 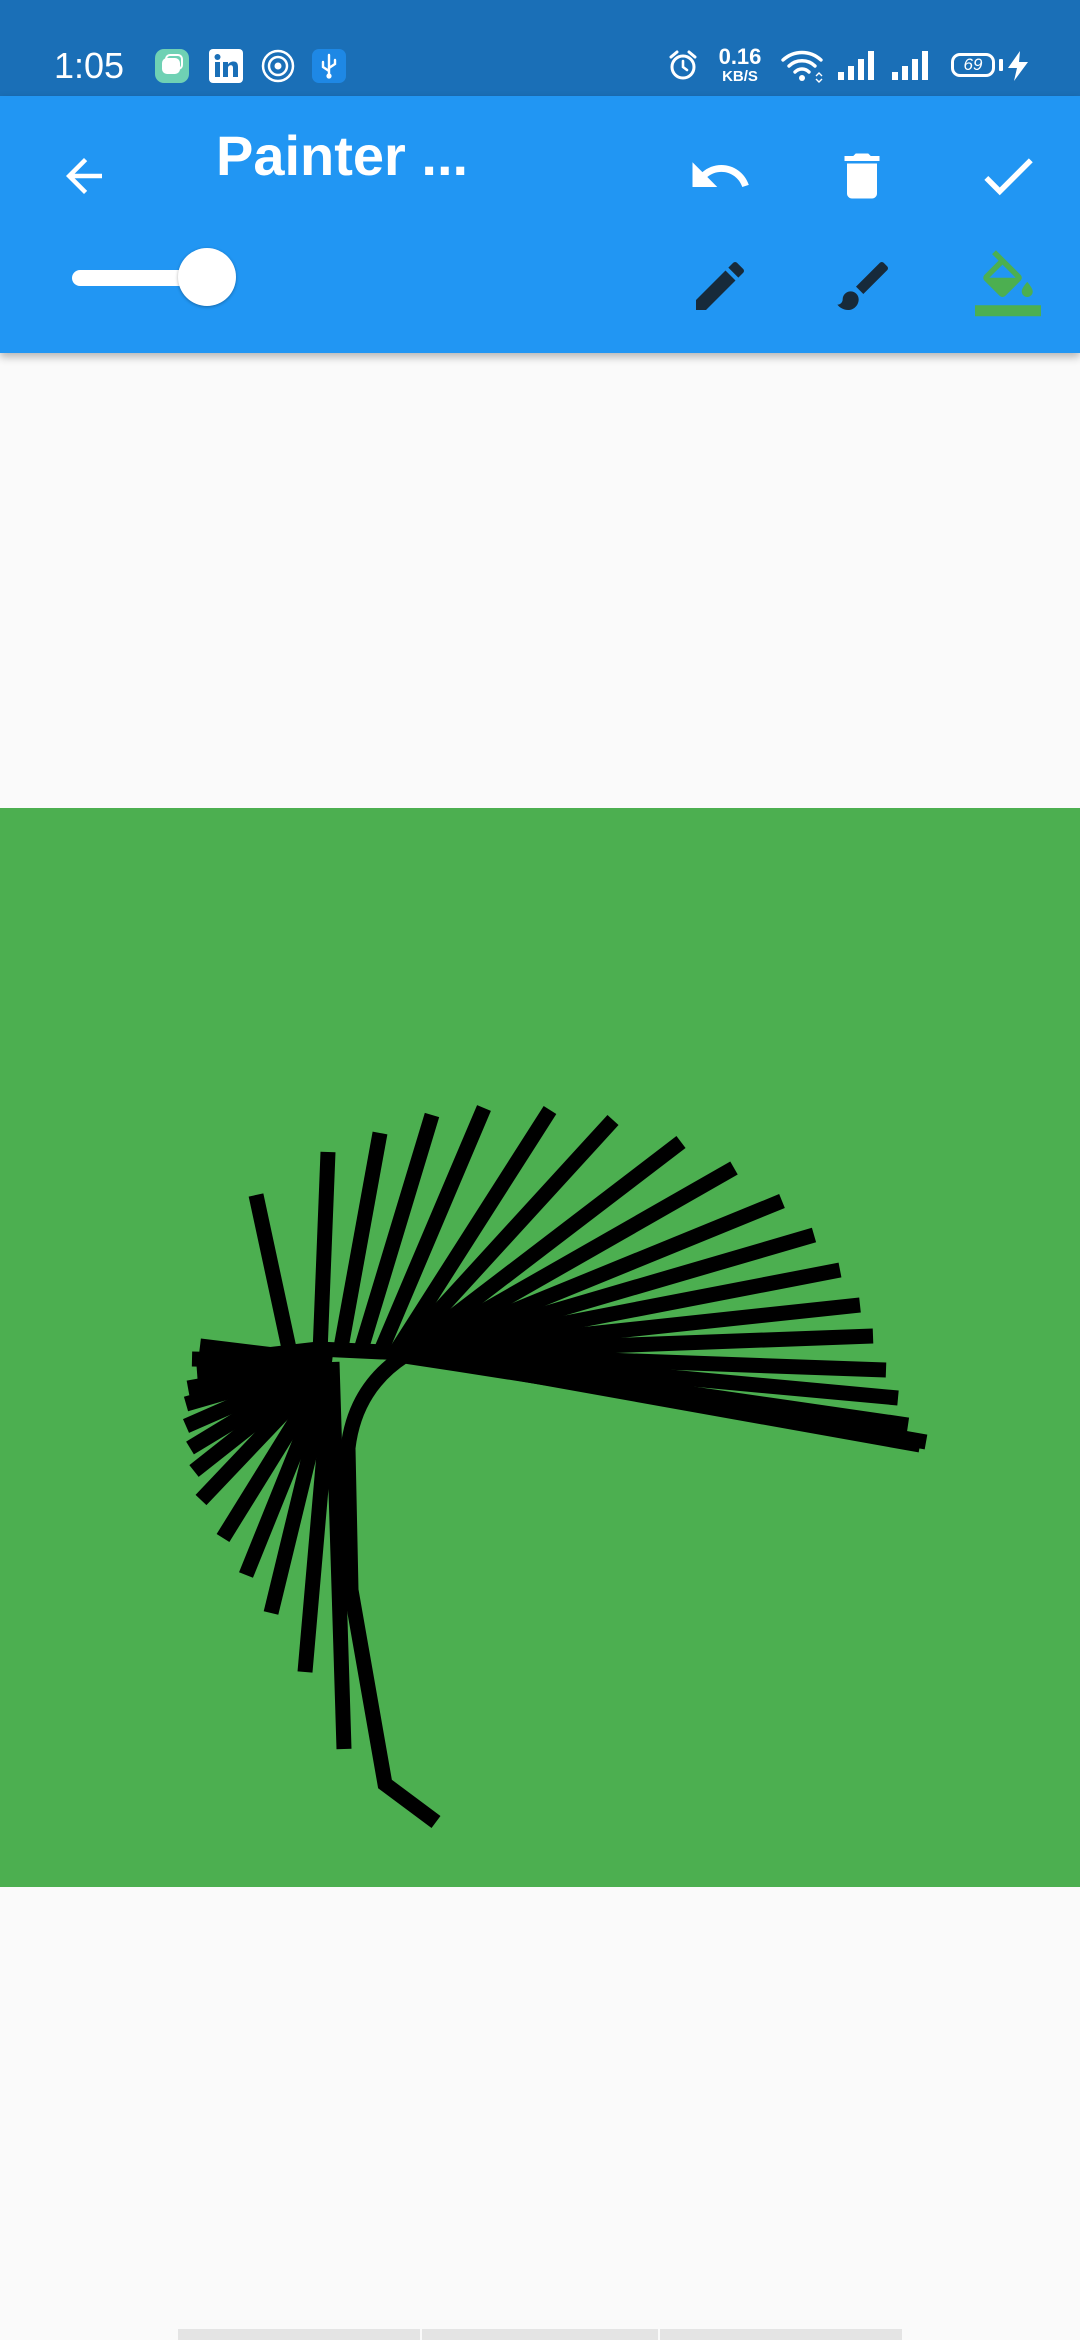 I want to click on nav-hint-center, so click(x=540, y=2334).